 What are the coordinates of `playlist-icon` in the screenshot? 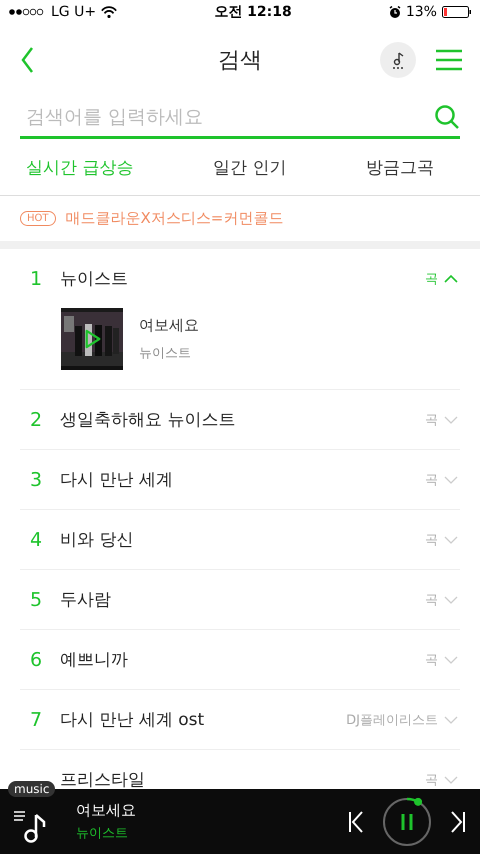 It's located at (30, 825).